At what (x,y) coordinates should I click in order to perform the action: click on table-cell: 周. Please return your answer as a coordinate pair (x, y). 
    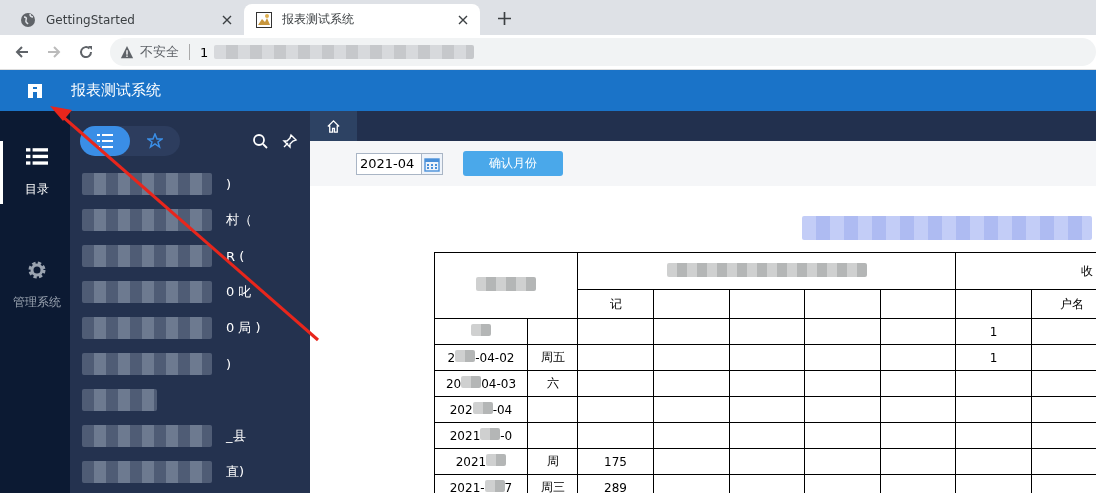
    Looking at the image, I should click on (552, 461).